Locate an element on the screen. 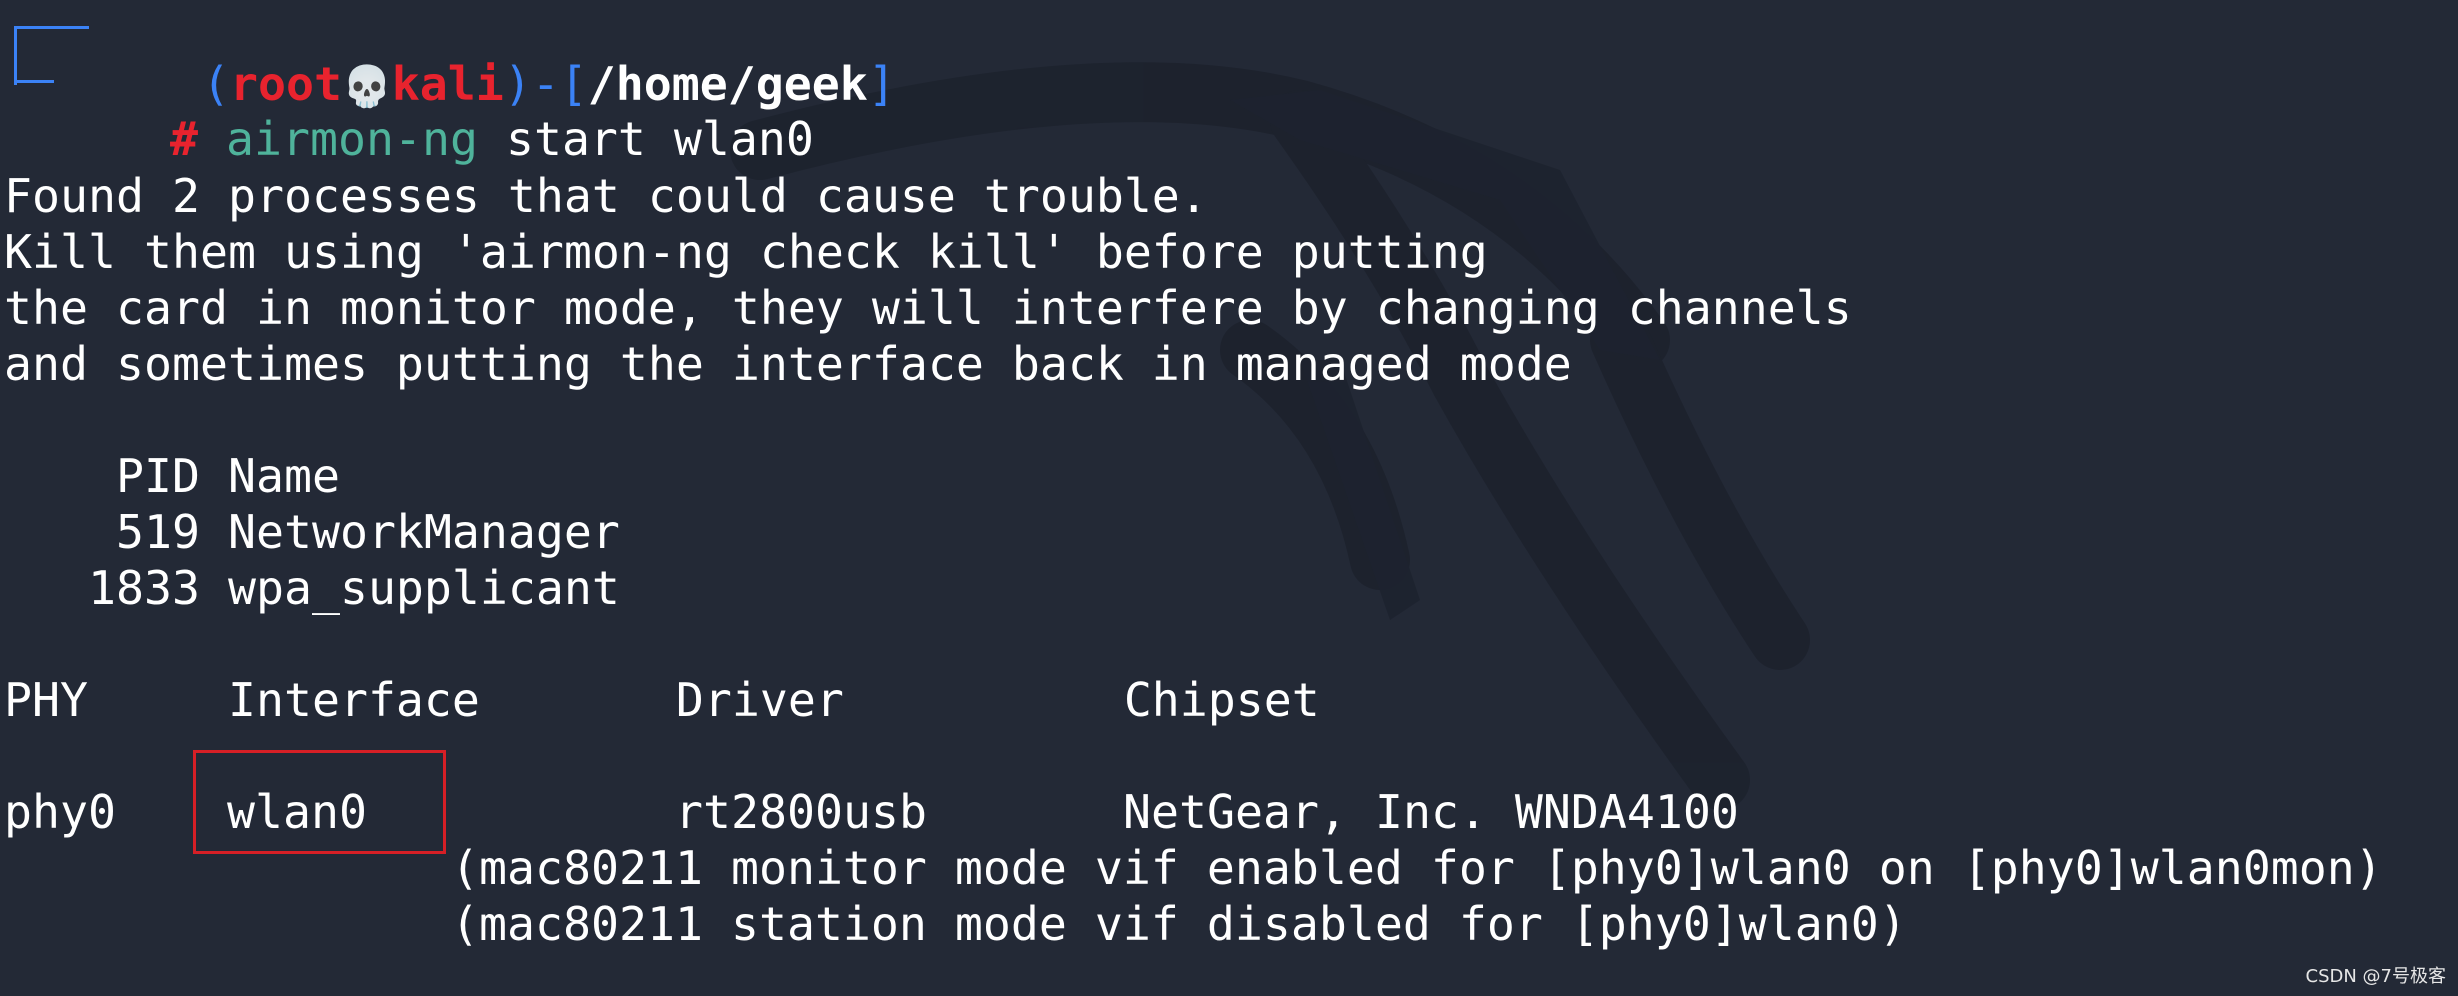  csdn-watermark: CSDN @7号极客 is located at coordinates (2376, 976).